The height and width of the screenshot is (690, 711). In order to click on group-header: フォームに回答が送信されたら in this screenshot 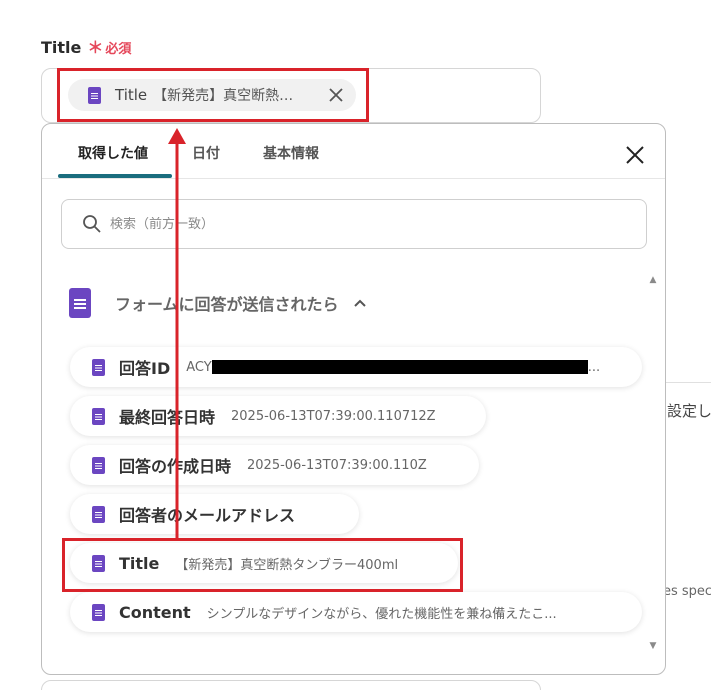, I will do `click(218, 303)`.